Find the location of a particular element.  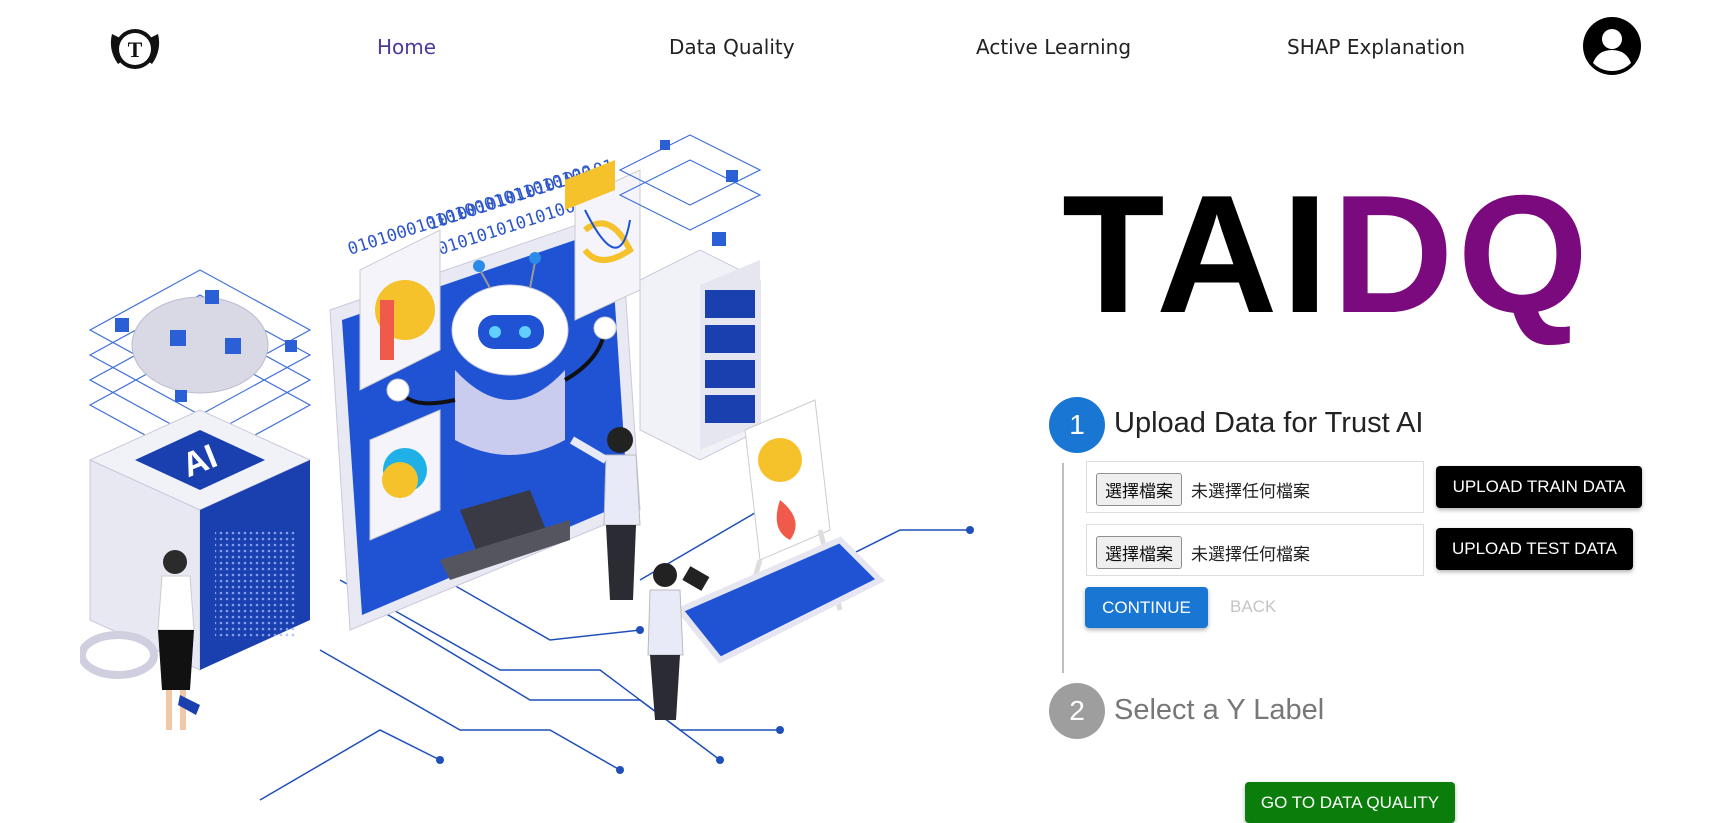

nav-data-quality: Data Quality is located at coordinates (732, 47).